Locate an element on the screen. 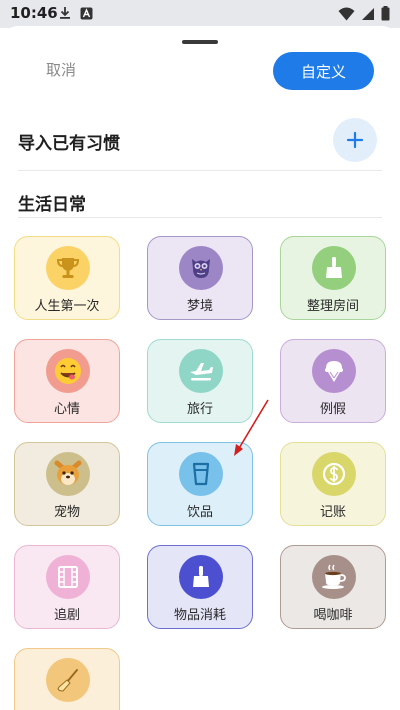 This screenshot has height=710, width=400. habit-card: 记账 is located at coordinates (333, 484).